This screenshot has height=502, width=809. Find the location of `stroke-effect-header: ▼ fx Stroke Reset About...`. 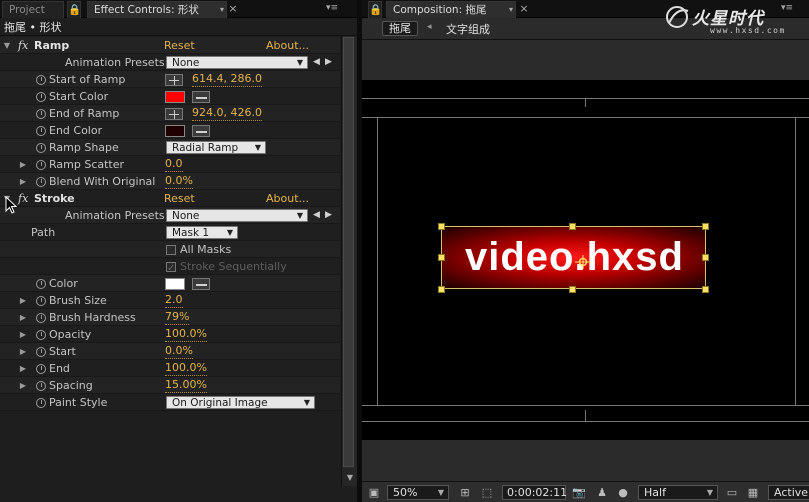

stroke-effect-header: ▼ fx Stroke Reset About... is located at coordinates (170, 198).